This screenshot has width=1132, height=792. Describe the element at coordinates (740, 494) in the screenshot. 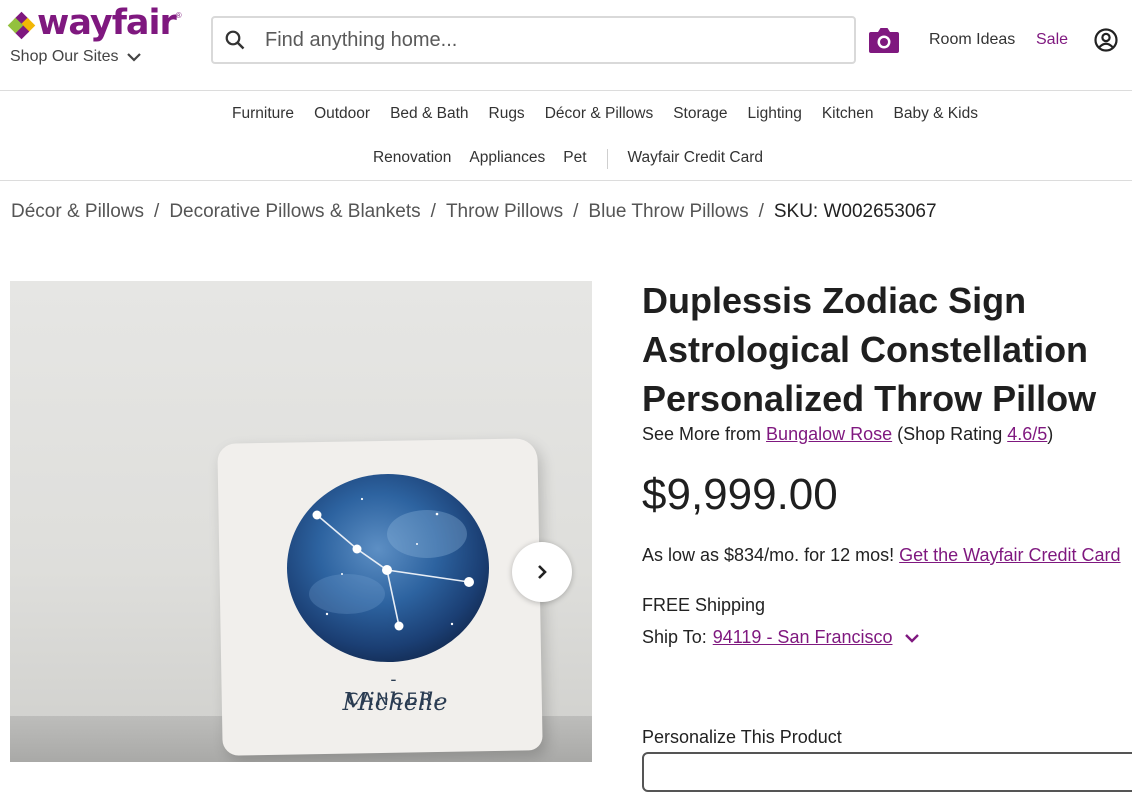

I see `product-price: $9,999.00` at that location.